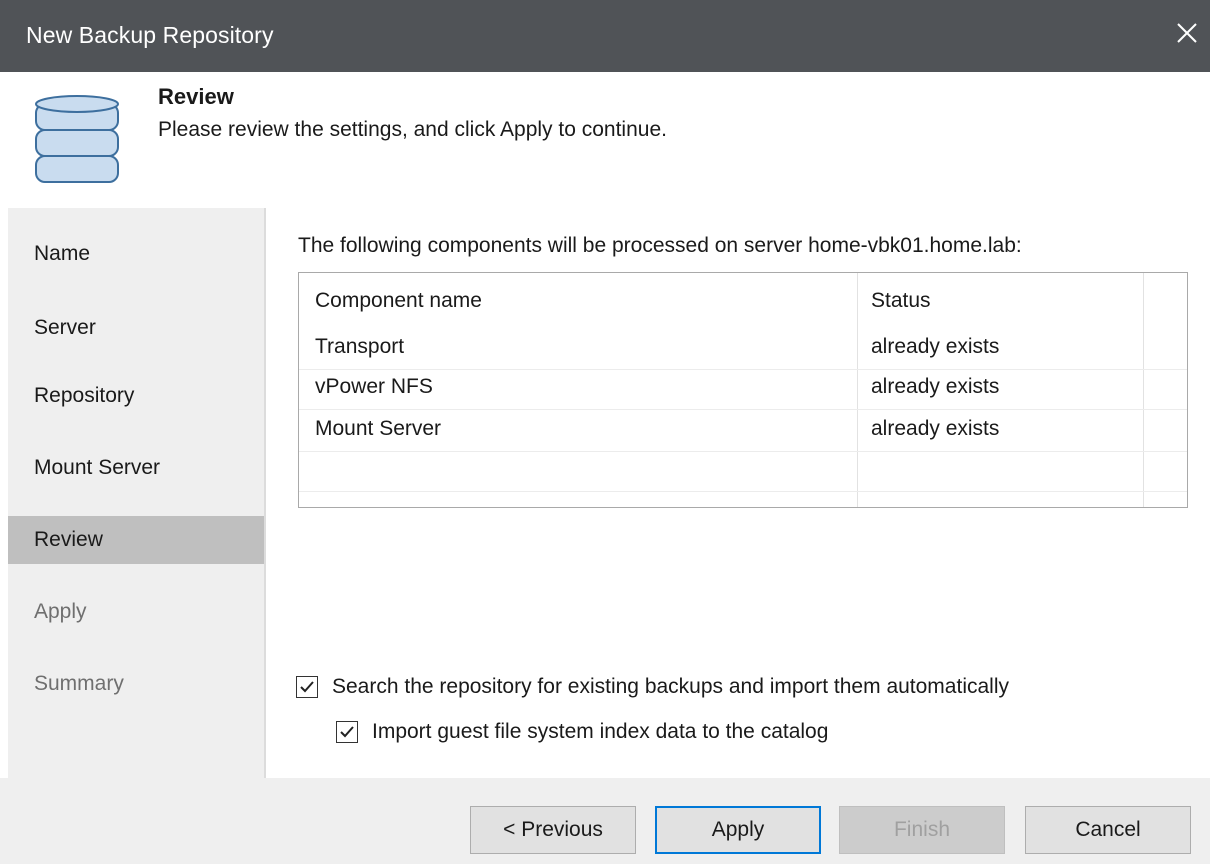  I want to click on import-index-checkbox, so click(347, 732).